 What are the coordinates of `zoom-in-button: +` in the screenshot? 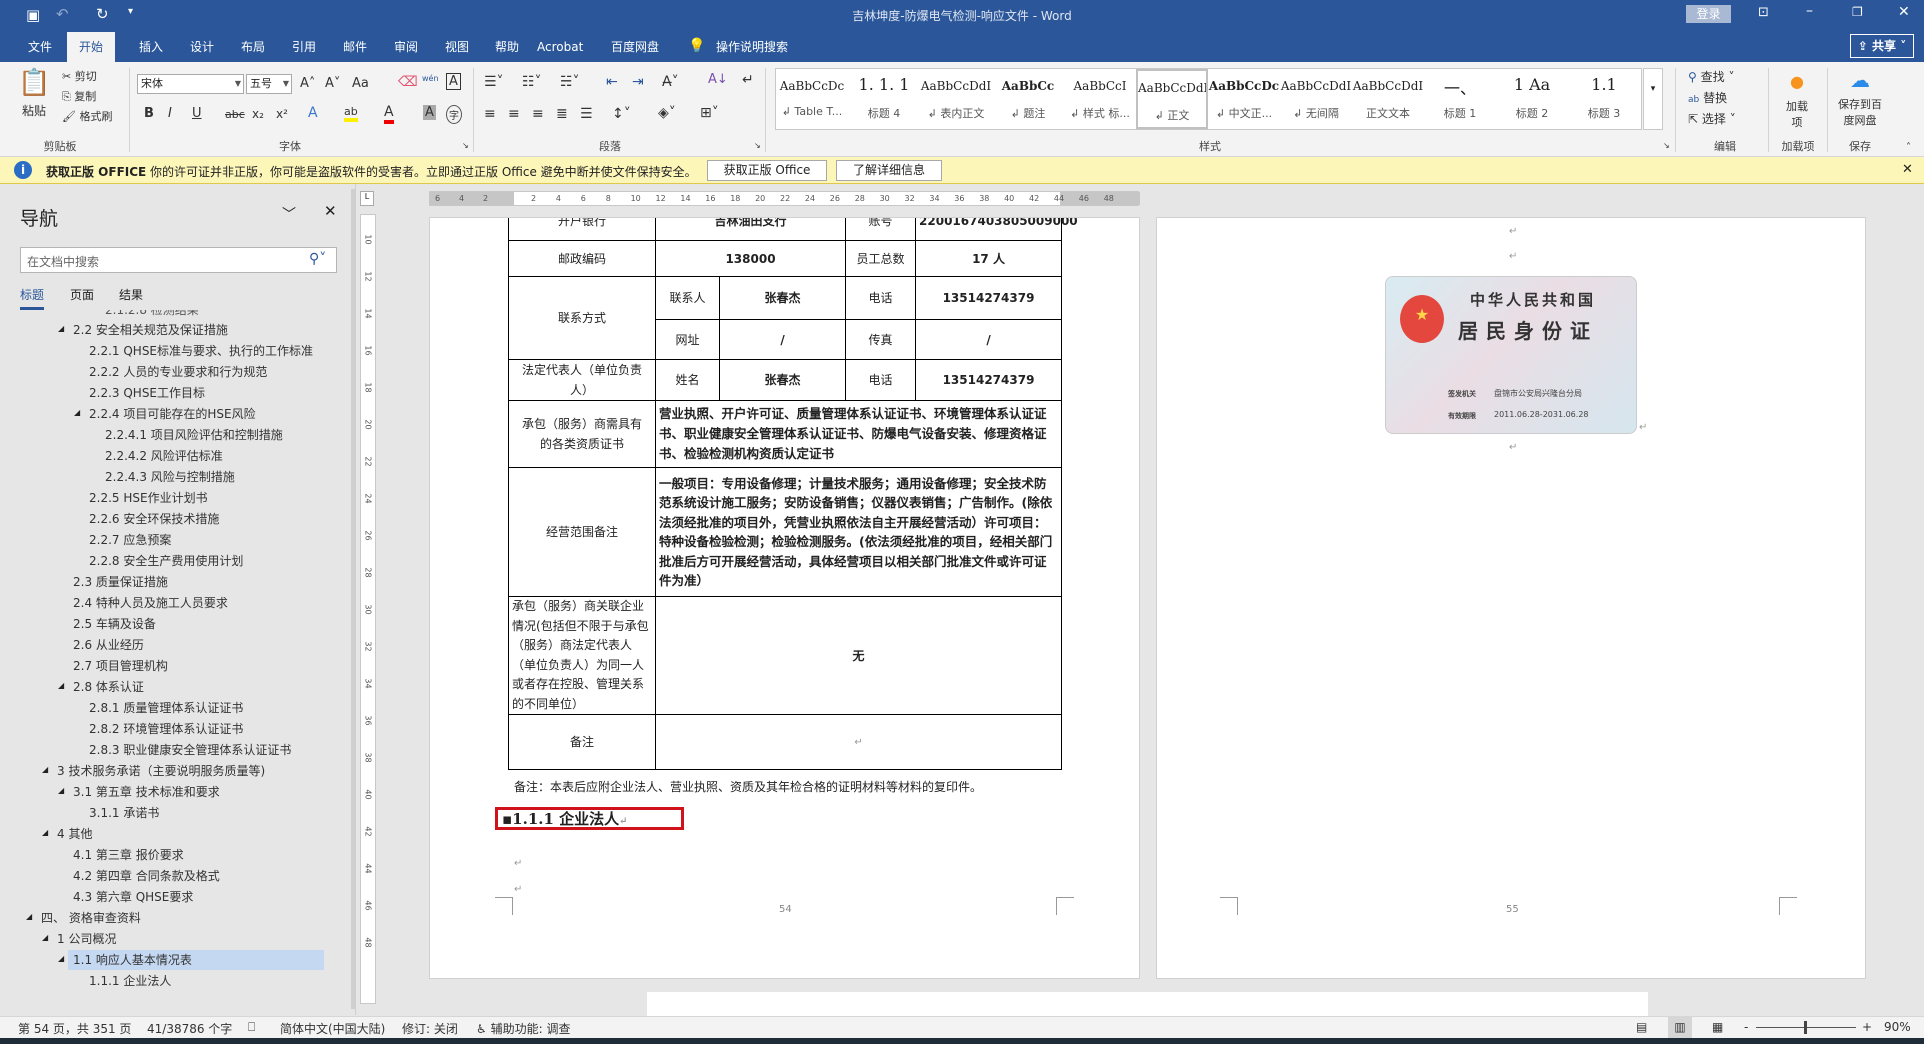 It's located at (1867, 1027).